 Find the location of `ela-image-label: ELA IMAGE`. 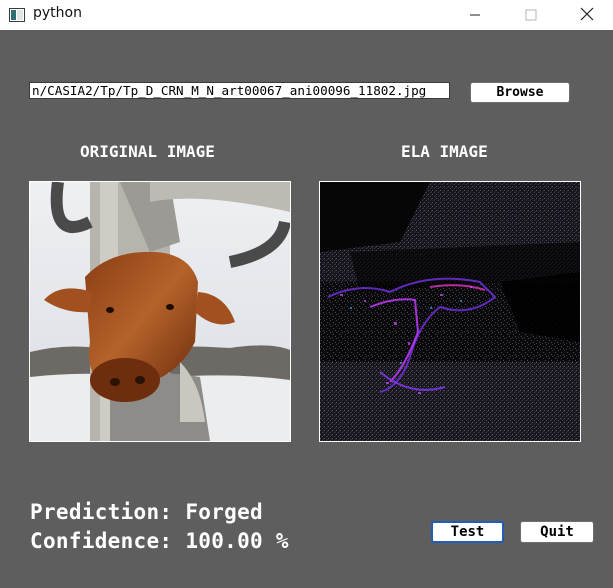

ela-image-label: ELA IMAGE is located at coordinates (444, 151).